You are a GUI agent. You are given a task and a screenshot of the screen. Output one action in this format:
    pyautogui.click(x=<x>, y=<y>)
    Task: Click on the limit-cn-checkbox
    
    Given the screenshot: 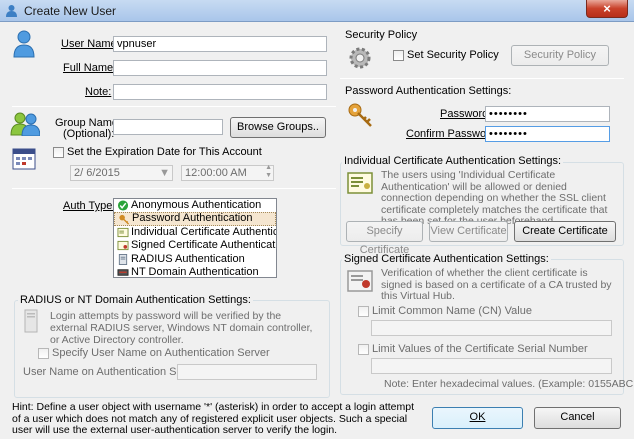 What is the action you would take?
    pyautogui.click(x=363, y=311)
    